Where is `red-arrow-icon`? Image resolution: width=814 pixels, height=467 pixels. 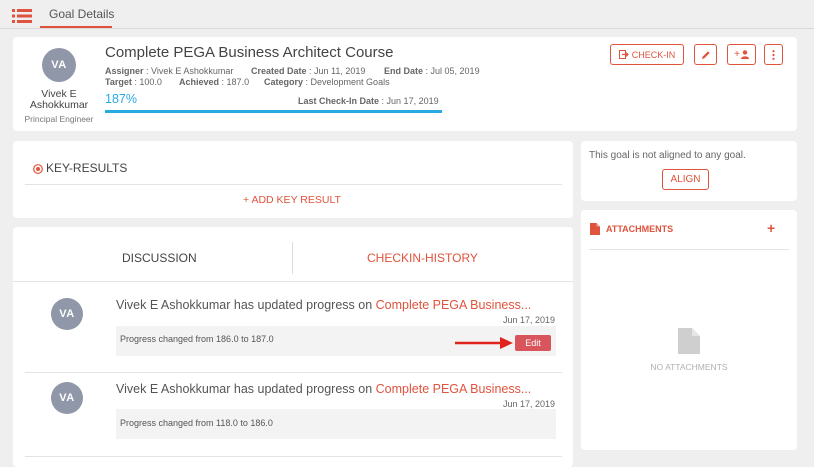
red-arrow-icon is located at coordinates (484, 343).